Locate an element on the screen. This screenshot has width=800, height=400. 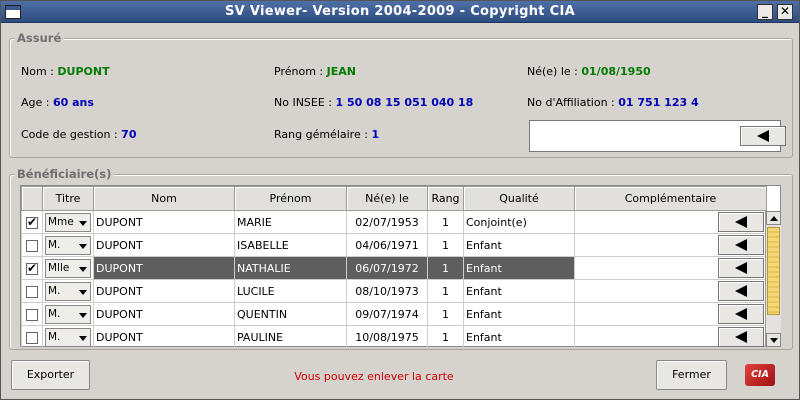
code-gestion-label: Code de gestion : is located at coordinates (69, 134).